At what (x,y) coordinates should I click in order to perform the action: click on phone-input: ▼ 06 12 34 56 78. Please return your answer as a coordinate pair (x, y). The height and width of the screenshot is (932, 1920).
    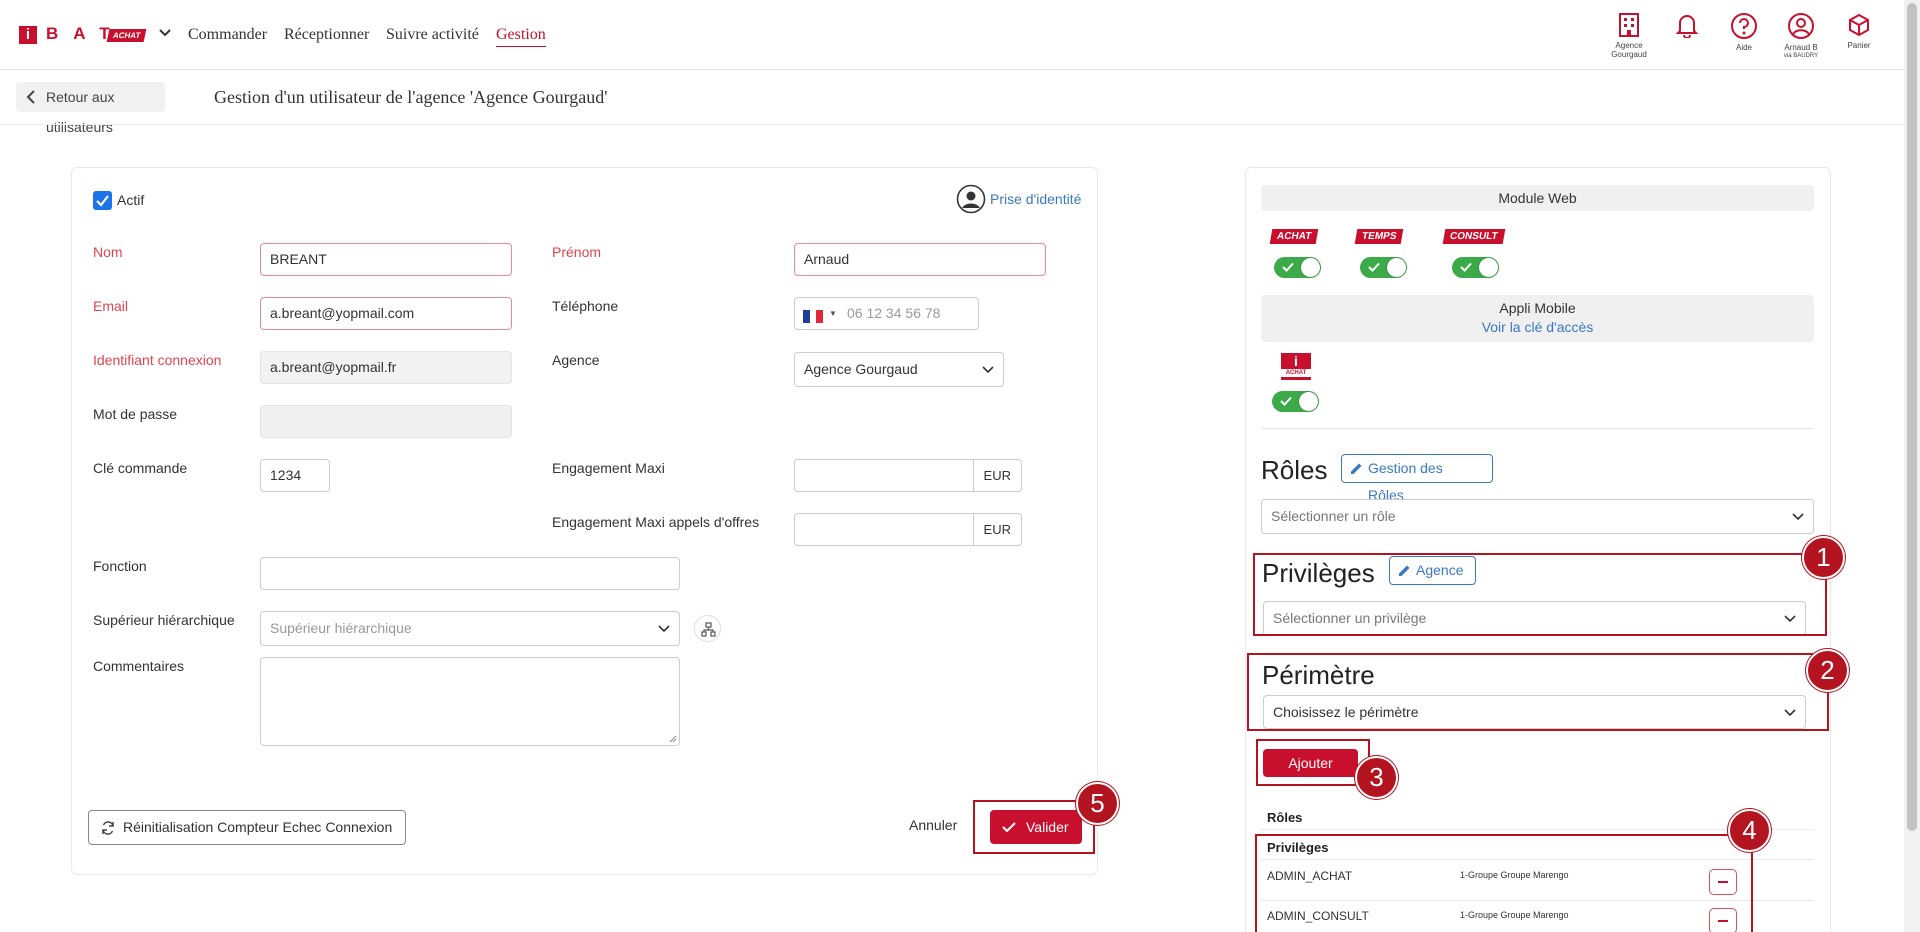
    Looking at the image, I should click on (886, 313).